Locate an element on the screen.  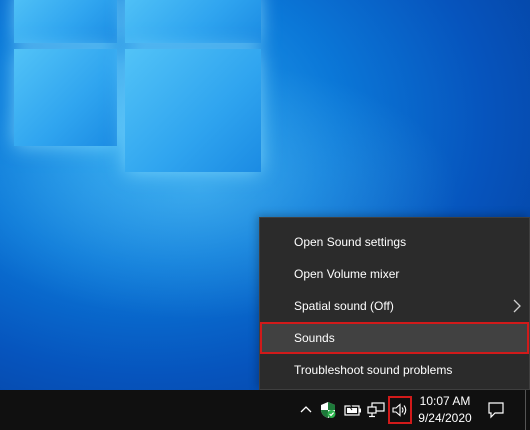
battery-icon is located at coordinates (353, 410).